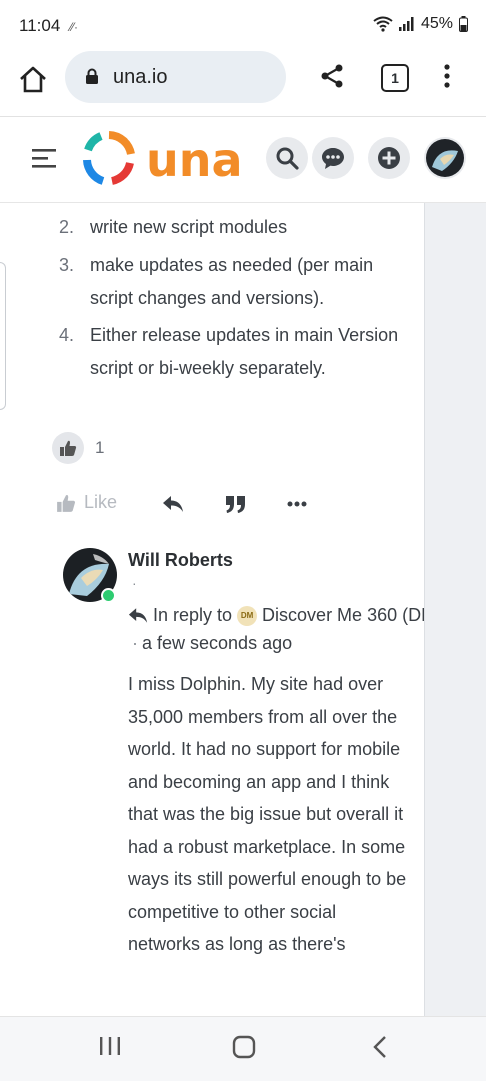 This screenshot has width=486, height=1081. I want to click on author-name: Will Roberts, so click(180, 560).